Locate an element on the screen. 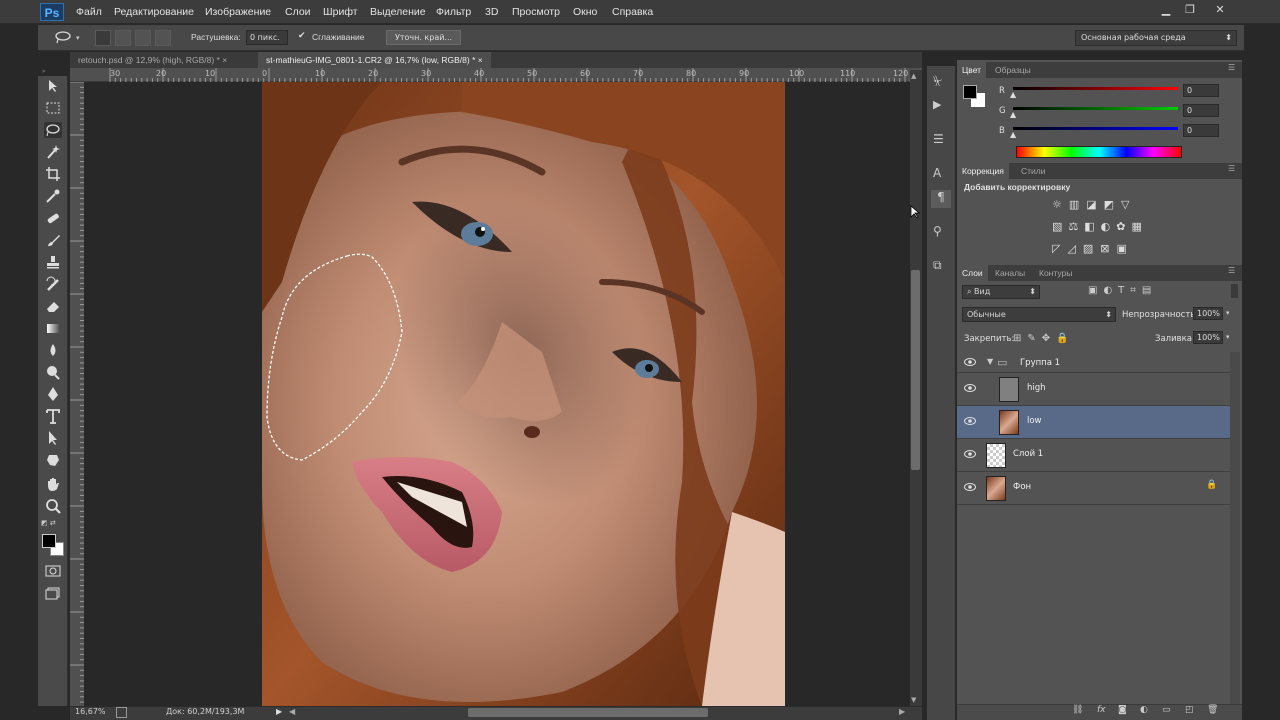  group-expand-icon: ▼ is located at coordinates (990, 361).